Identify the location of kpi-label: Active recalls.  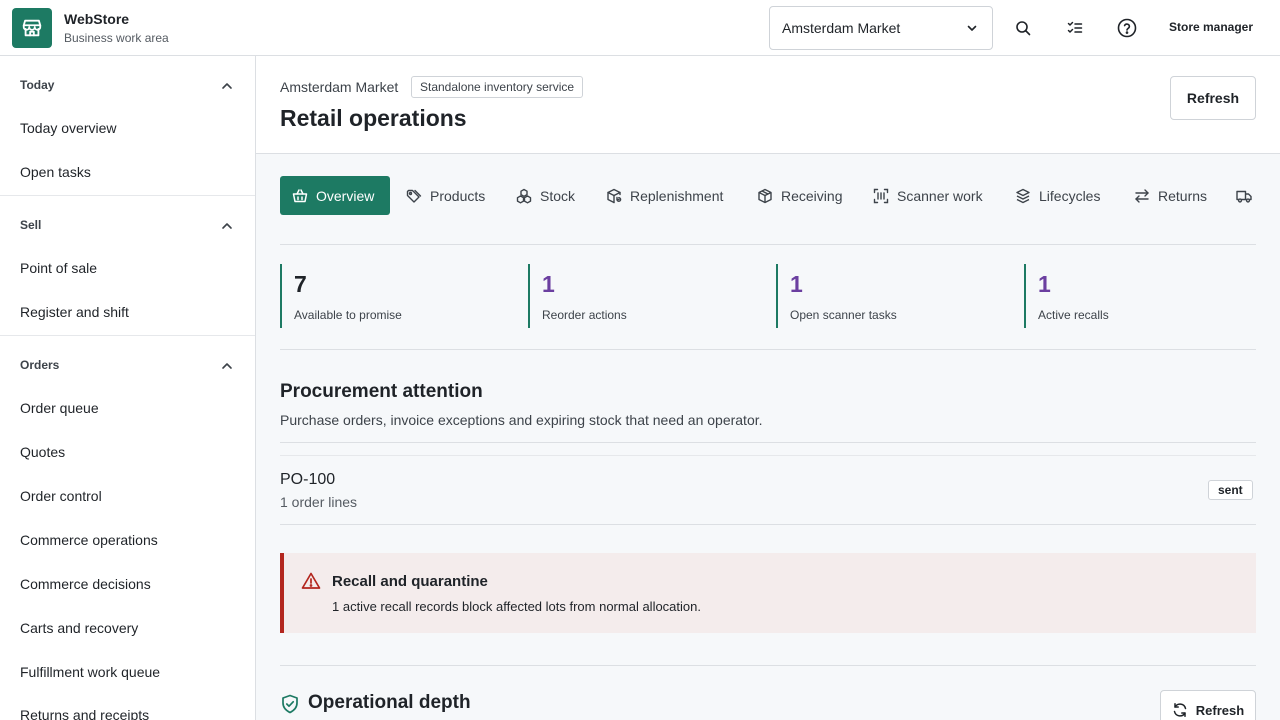
(1073, 315).